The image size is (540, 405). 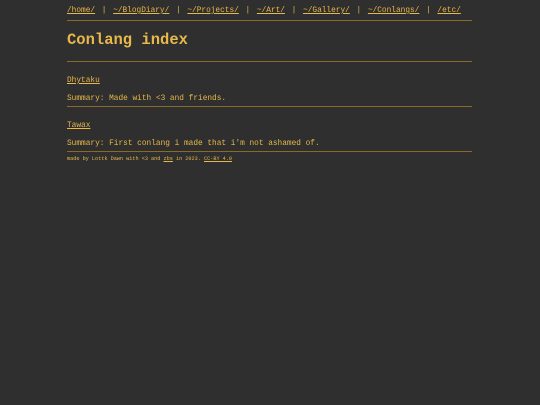 What do you see at coordinates (115, 159) in the screenshot?
I see `footer-text: made by Lottk Dawn with <3 and` at bounding box center [115, 159].